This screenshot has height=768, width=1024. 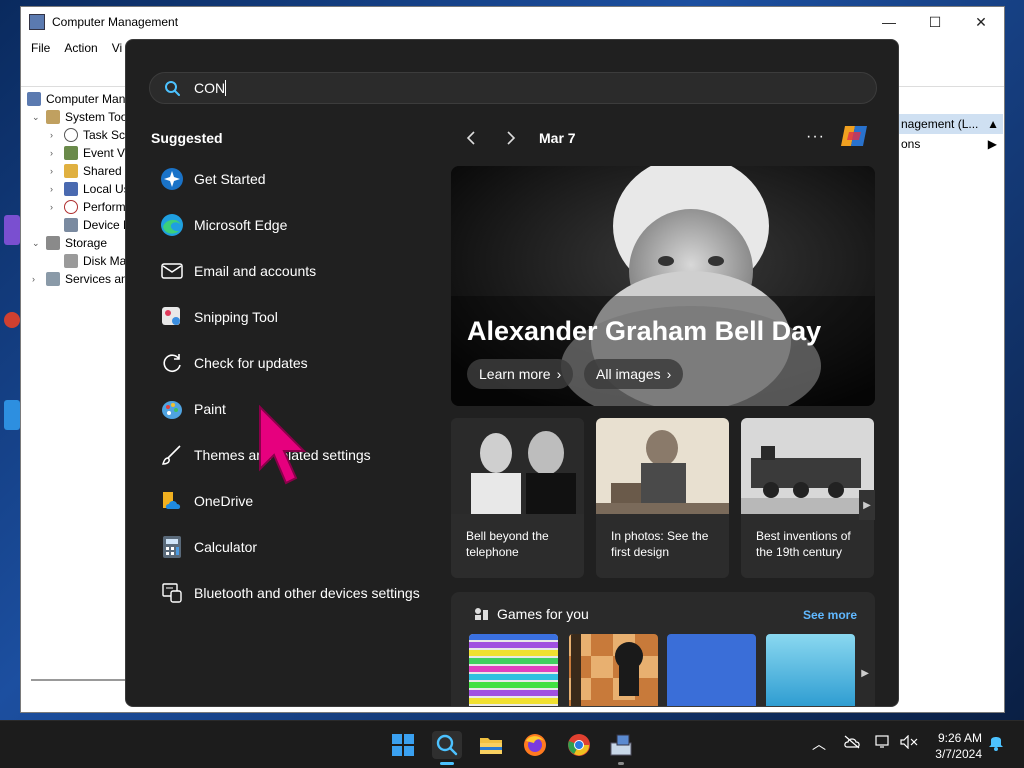 What do you see at coordinates (815, 137) in the screenshot?
I see `more-options-button: ···` at bounding box center [815, 137].